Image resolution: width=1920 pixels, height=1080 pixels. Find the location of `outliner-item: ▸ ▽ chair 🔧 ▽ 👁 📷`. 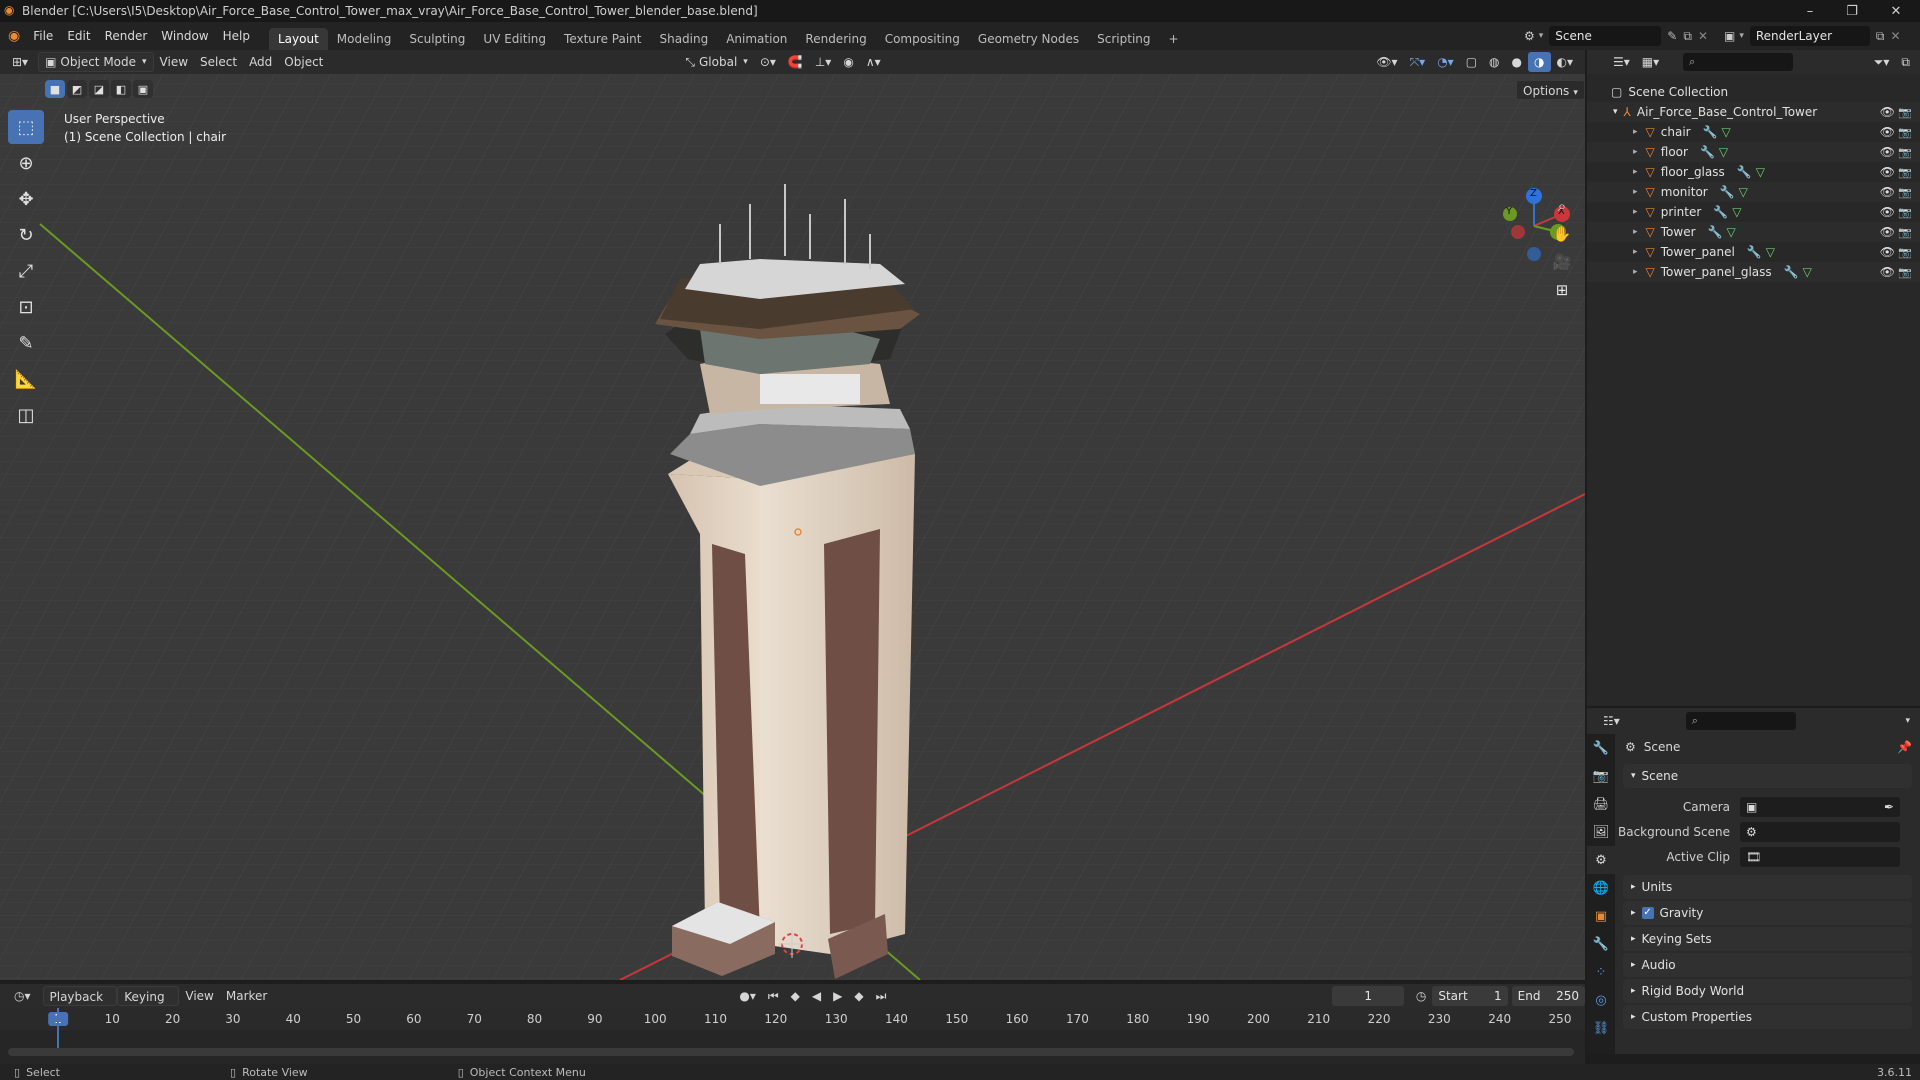

outliner-item: ▸ ▽ chair 🔧 ▽ 👁 📷 is located at coordinates (1753, 132).